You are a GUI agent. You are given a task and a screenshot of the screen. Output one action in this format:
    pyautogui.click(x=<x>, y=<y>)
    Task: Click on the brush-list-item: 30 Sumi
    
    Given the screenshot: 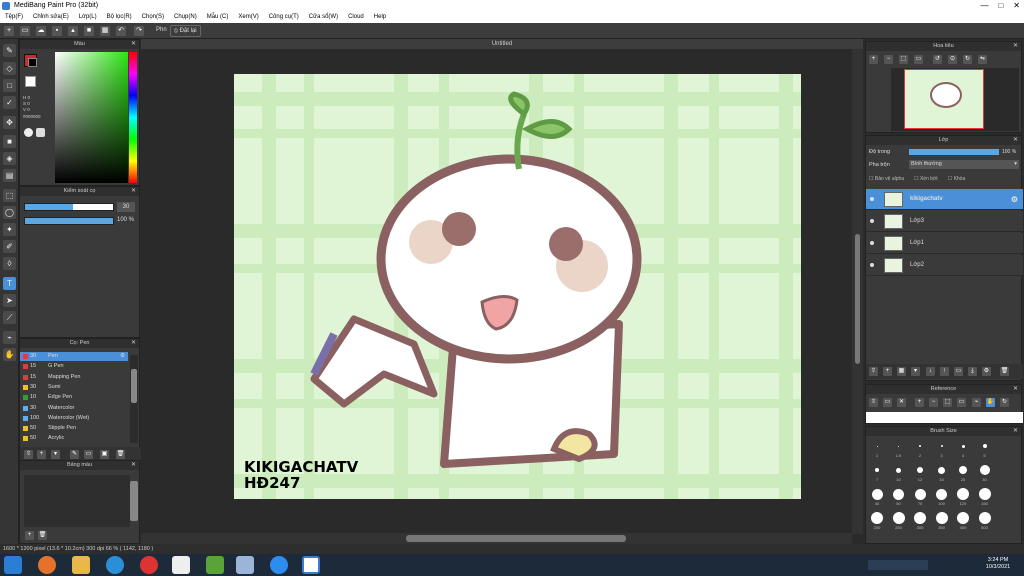 What is the action you would take?
    pyautogui.click(x=74, y=387)
    